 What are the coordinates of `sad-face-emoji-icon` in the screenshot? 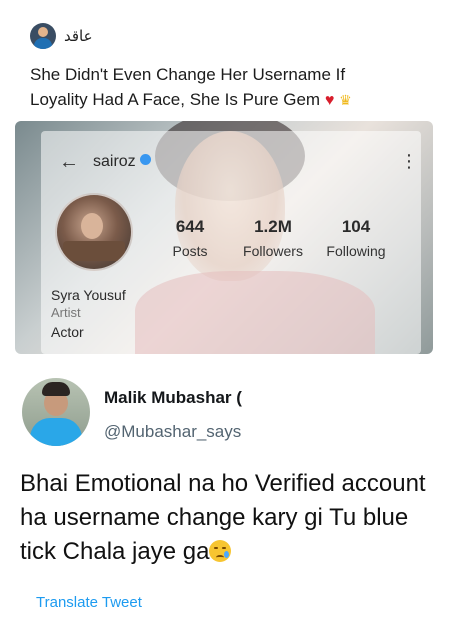 It's located at (220, 551).